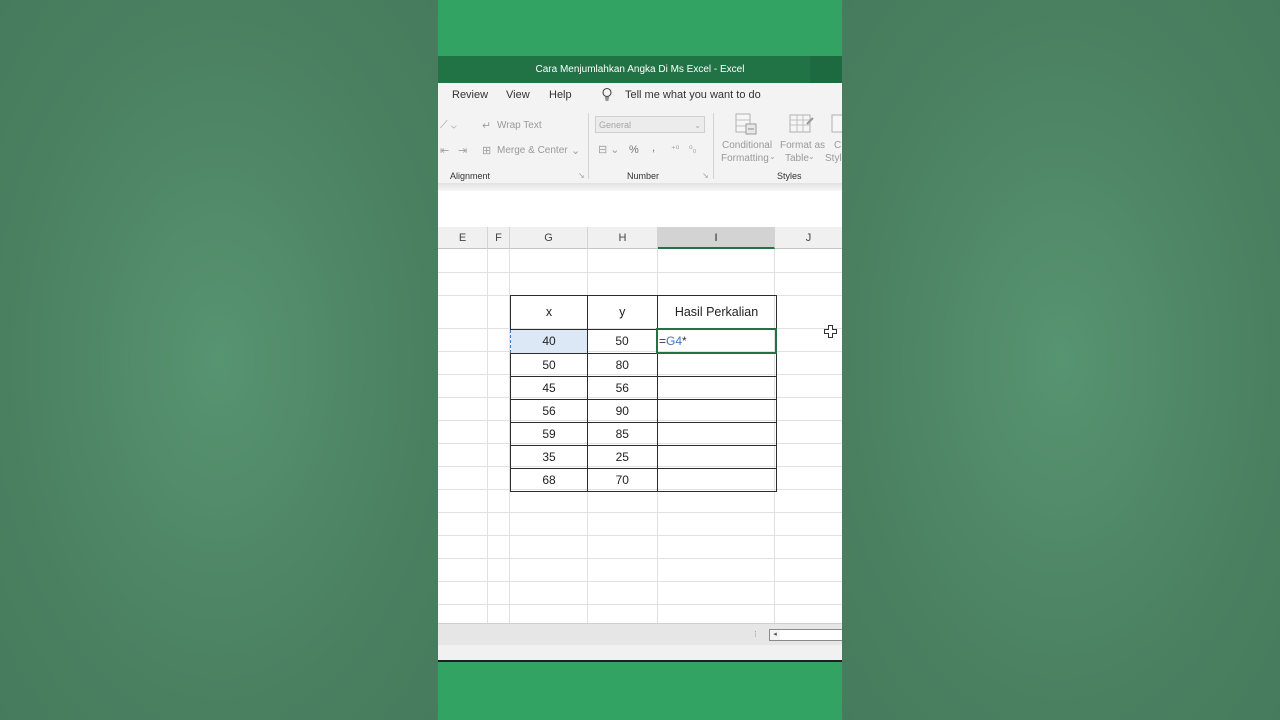 The height and width of the screenshot is (720, 1280). Describe the element at coordinates (747, 145) in the screenshot. I see `conditional-formatting-label-1: Conditional` at that location.